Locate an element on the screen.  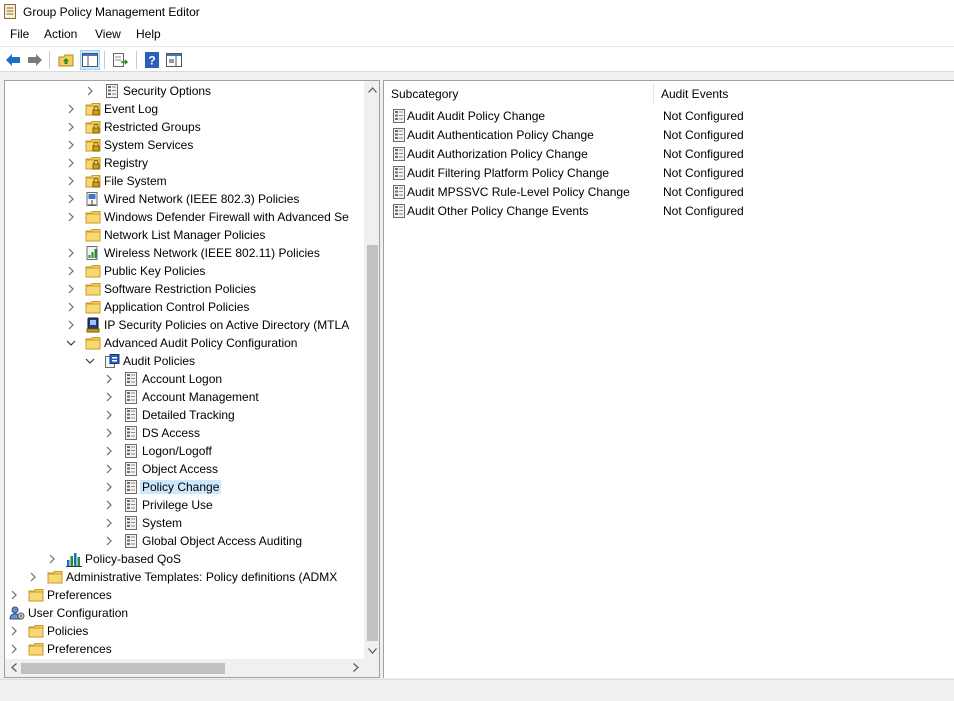
tree-item-audit-policies: Audit Policies is located at coordinates (184, 361).